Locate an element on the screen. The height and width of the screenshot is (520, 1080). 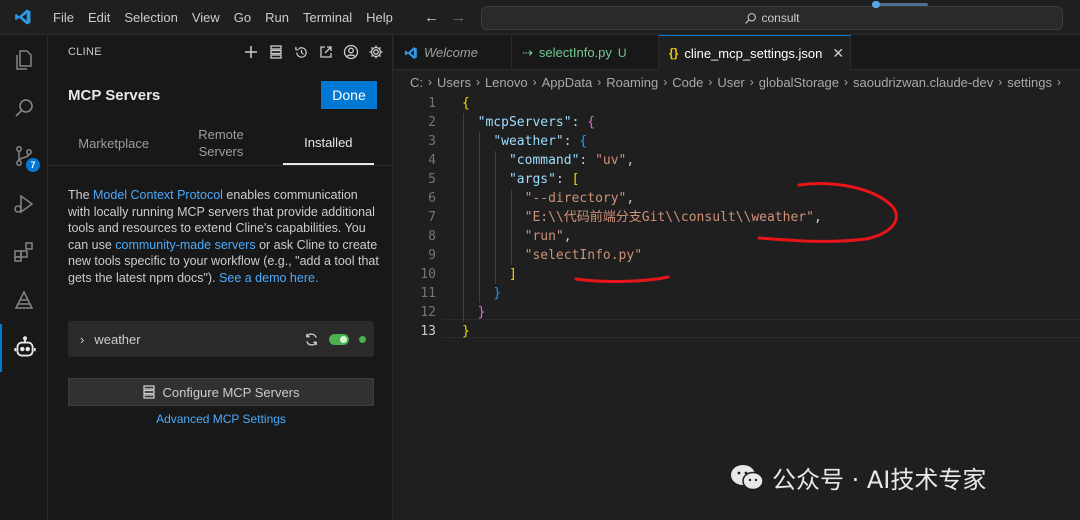
explorer-icon is located at coordinates (24, 60).